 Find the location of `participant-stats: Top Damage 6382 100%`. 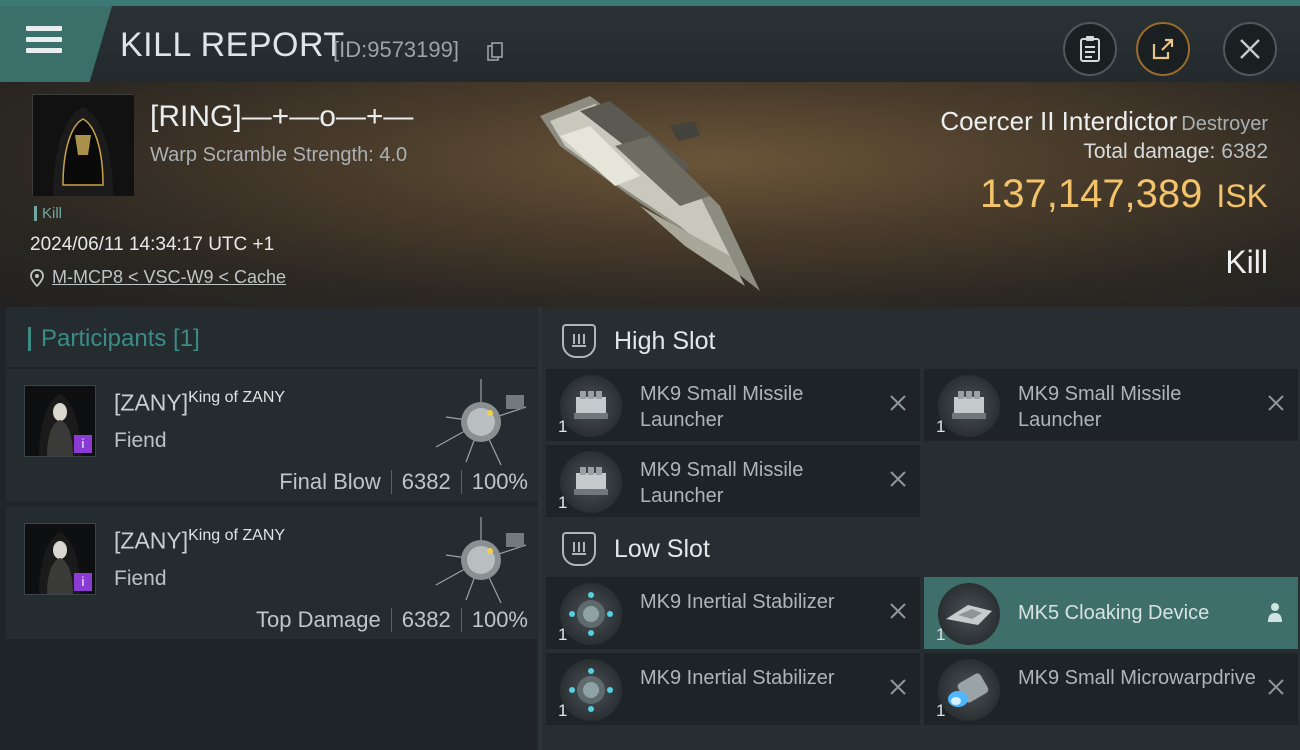

participant-stats: Top Damage 6382 100% is located at coordinates (392, 620).